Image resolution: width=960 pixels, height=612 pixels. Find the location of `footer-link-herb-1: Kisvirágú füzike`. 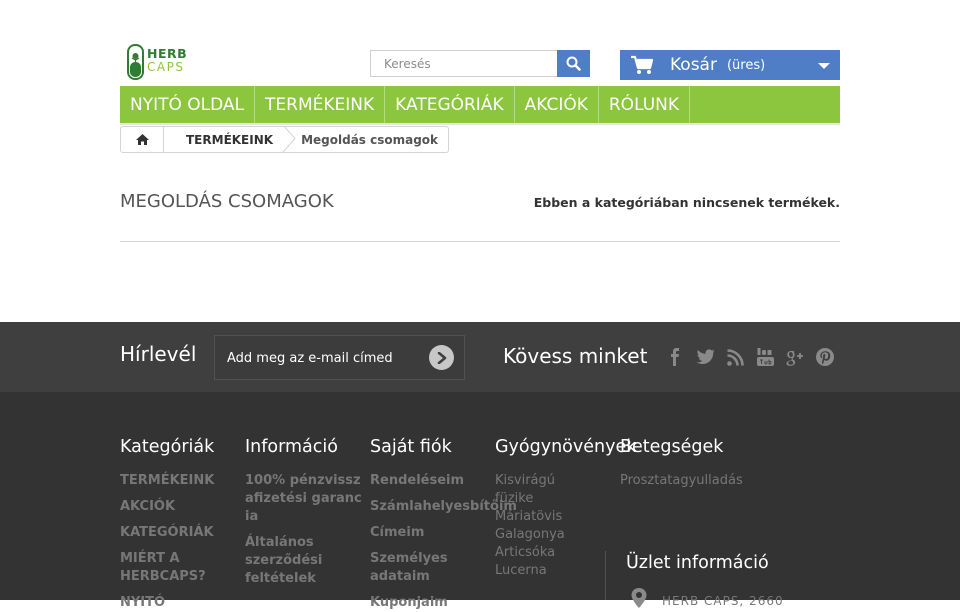

footer-link-herb-1: Kisvirágú füzike is located at coordinates (535, 490).